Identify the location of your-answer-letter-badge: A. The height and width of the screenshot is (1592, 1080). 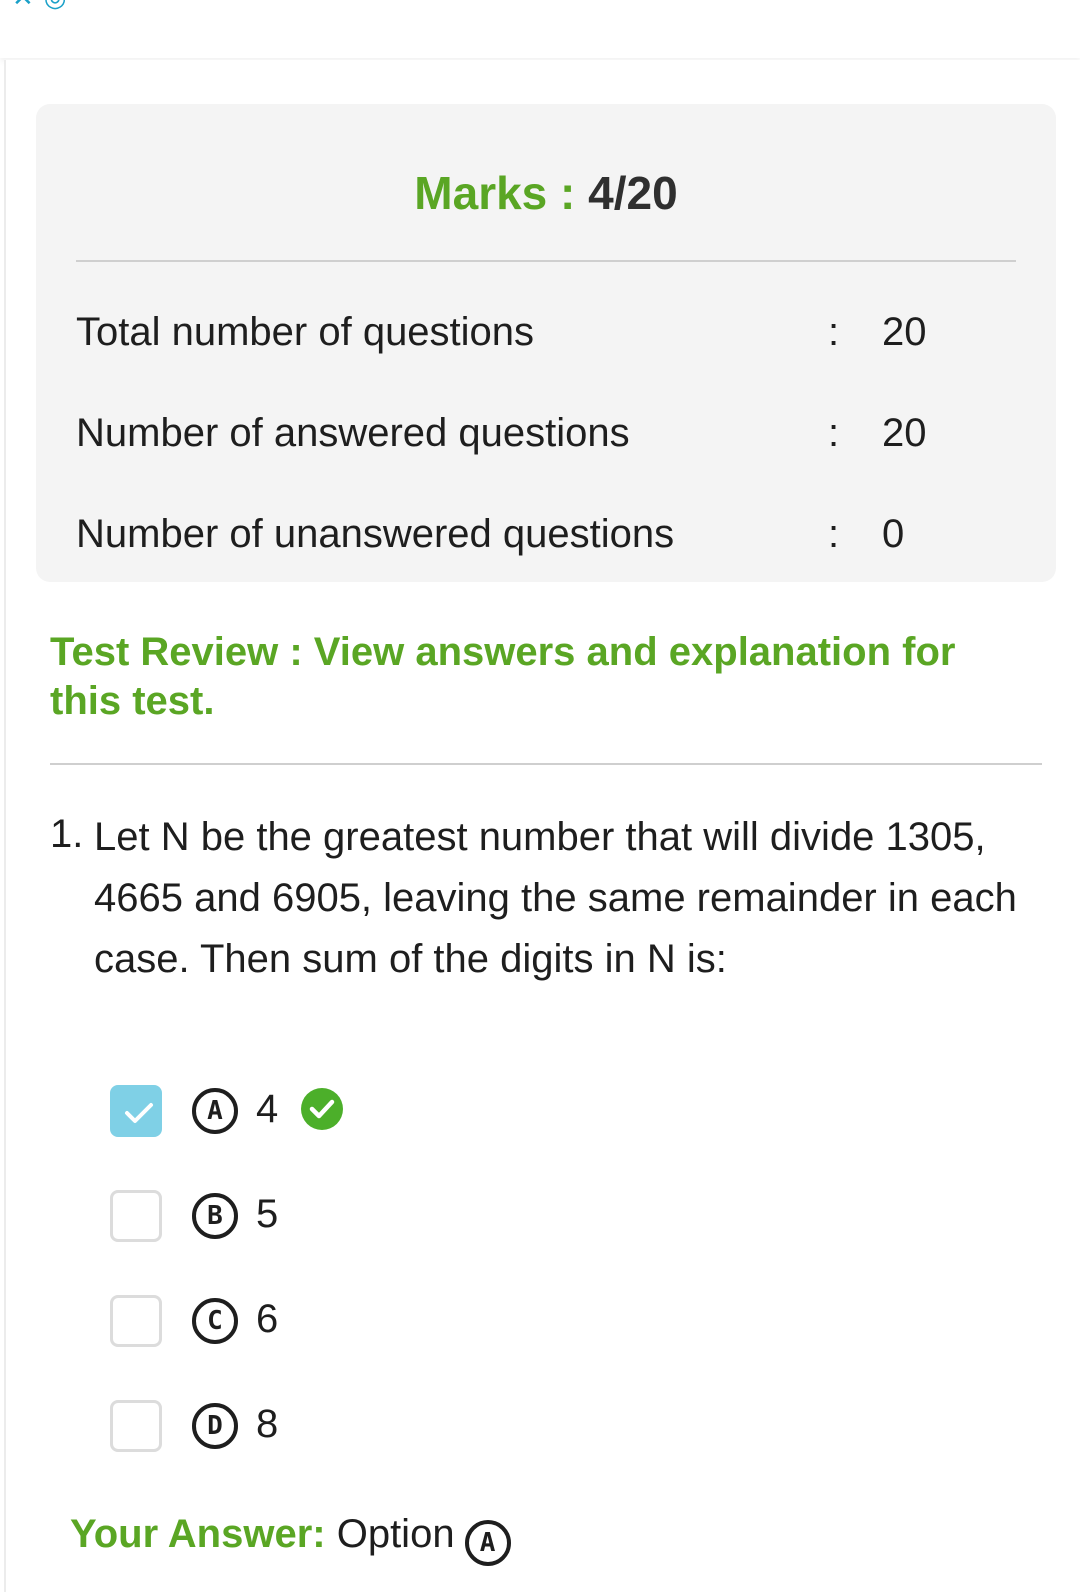
(487, 1543).